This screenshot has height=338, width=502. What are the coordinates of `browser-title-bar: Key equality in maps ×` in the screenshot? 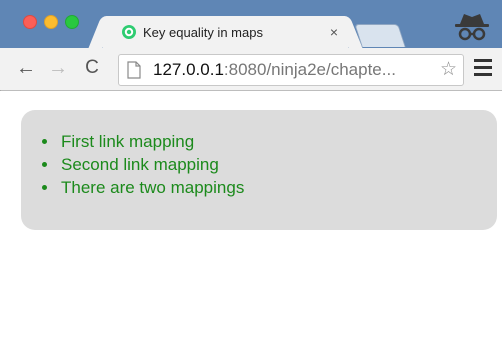 It's located at (251, 24).